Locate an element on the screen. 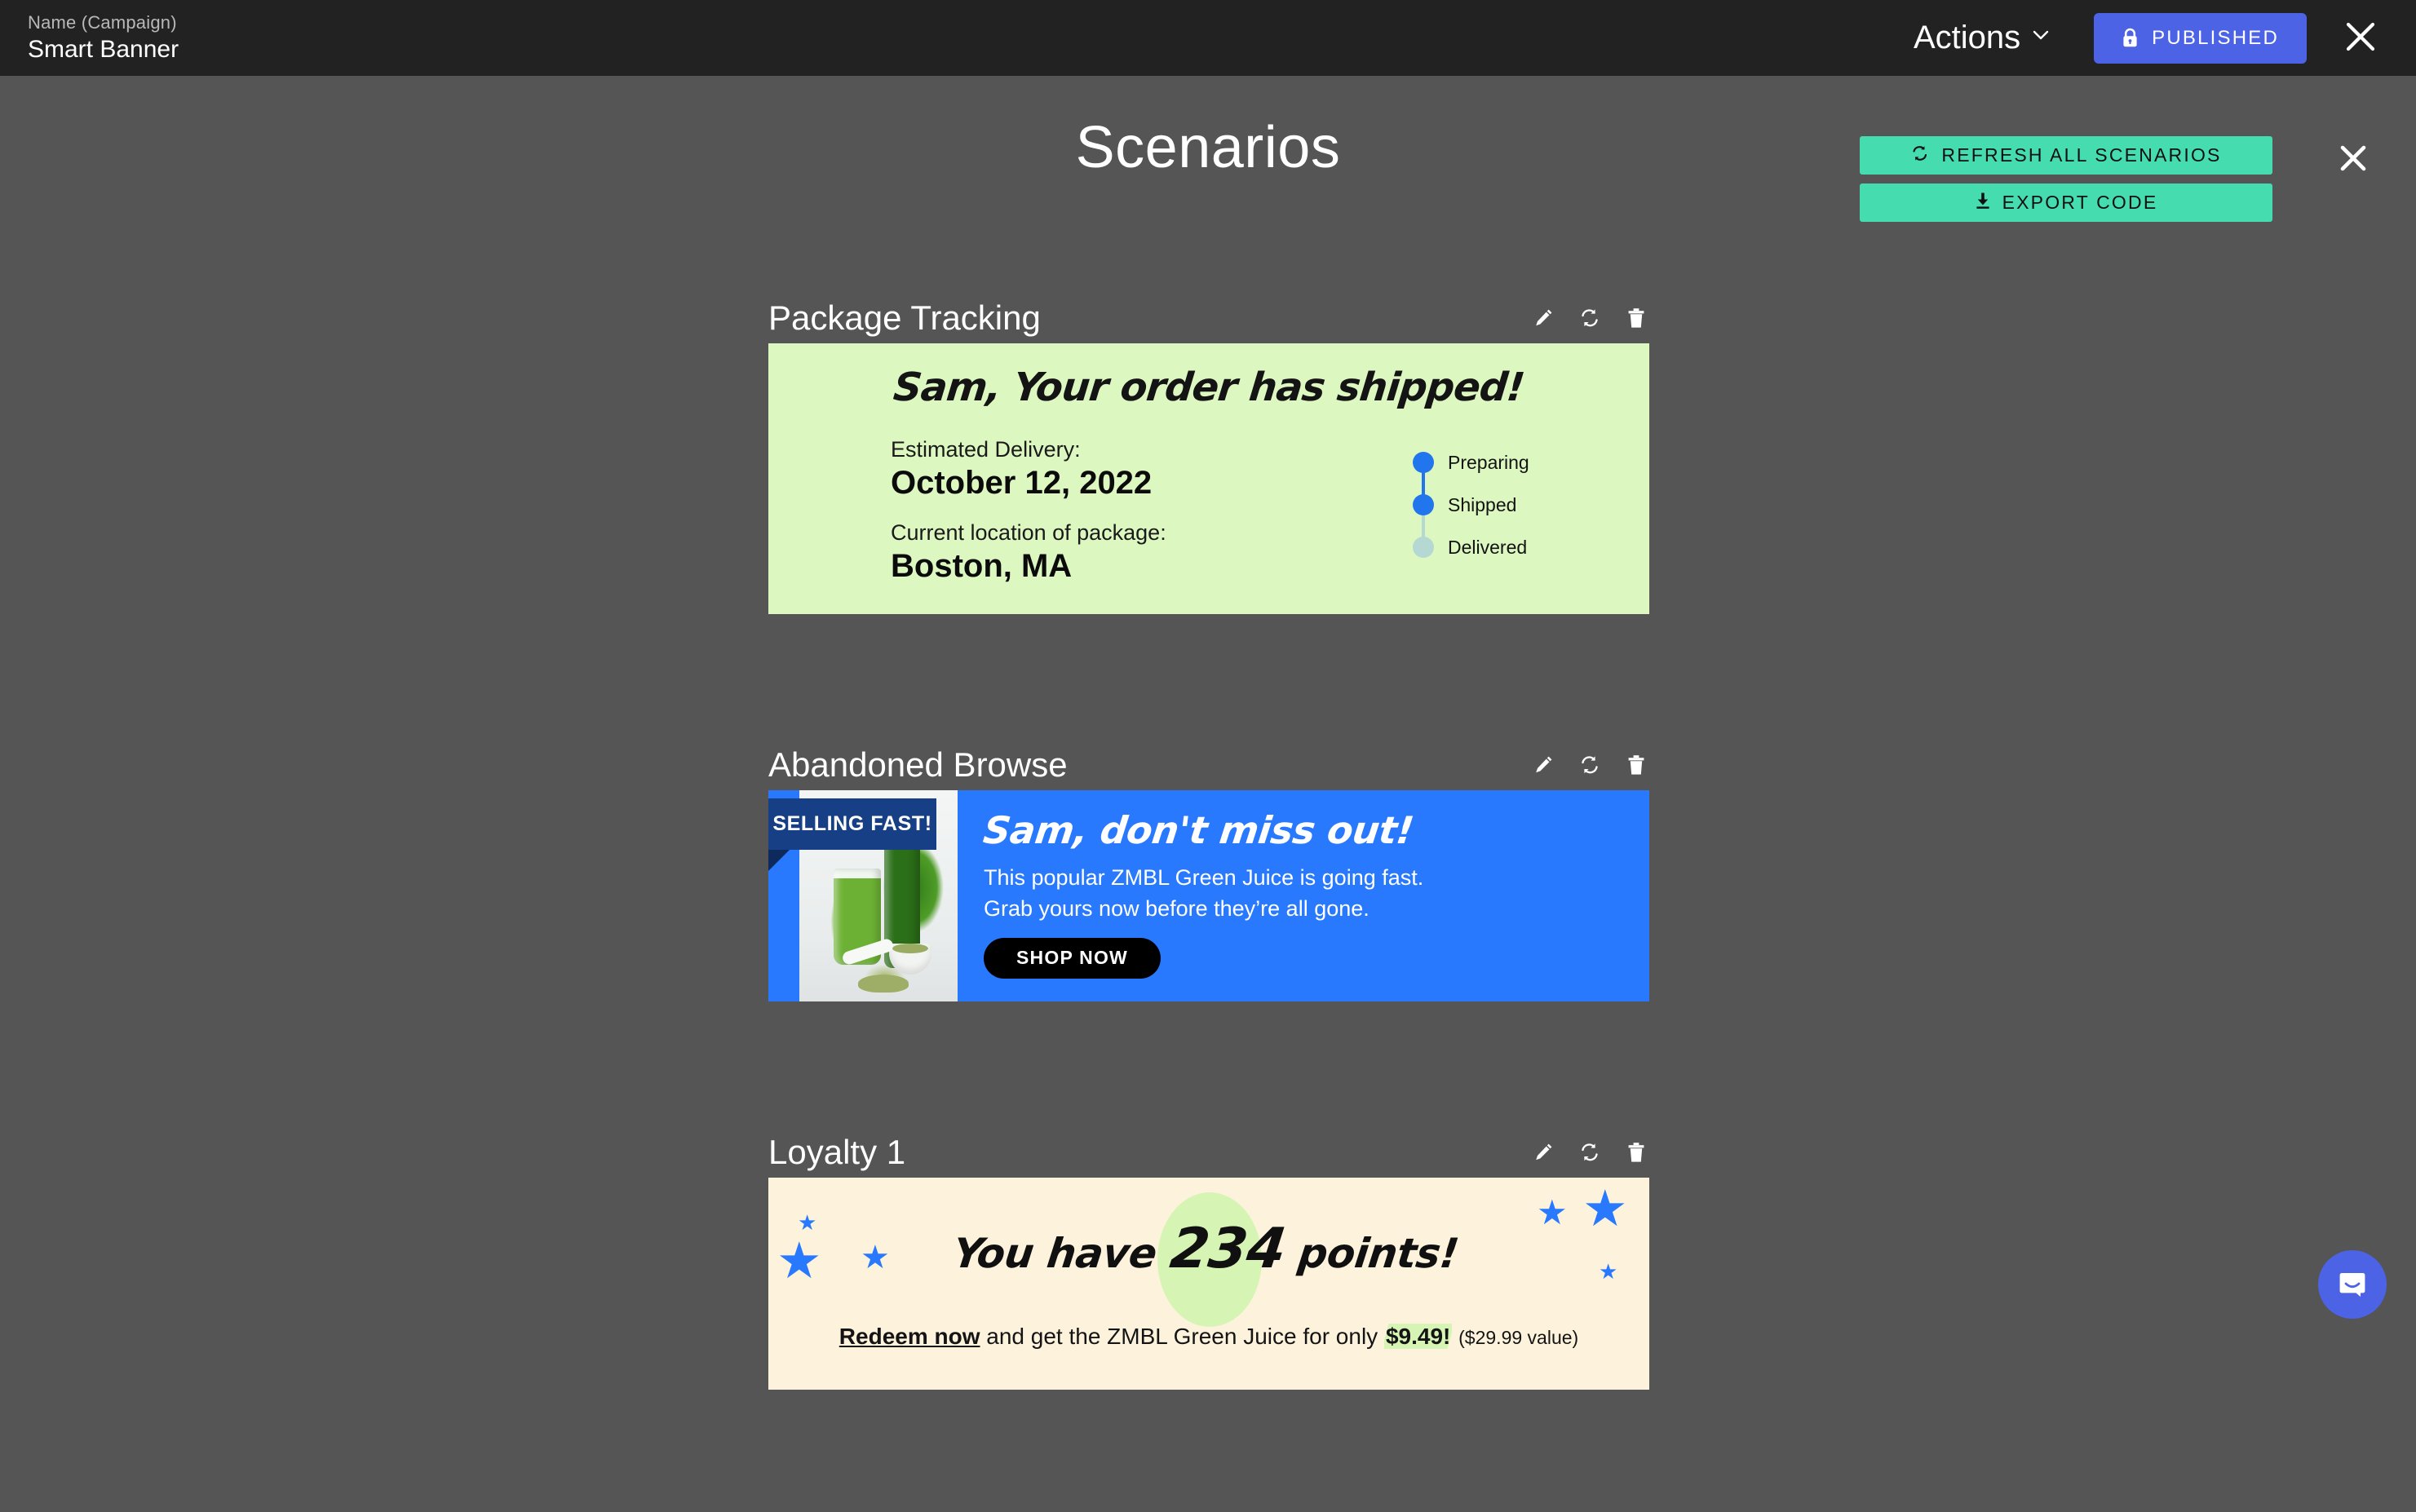  actions-menu-button: Actions is located at coordinates (1982, 38).